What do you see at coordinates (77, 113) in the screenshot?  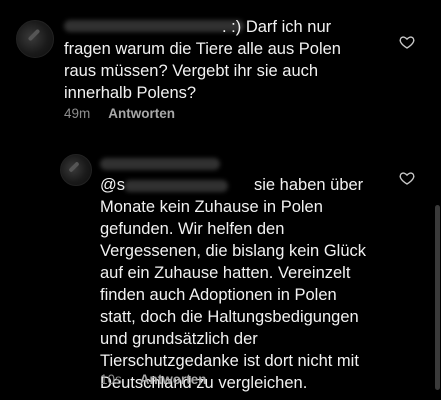 I see `comment-time: 49m` at bounding box center [77, 113].